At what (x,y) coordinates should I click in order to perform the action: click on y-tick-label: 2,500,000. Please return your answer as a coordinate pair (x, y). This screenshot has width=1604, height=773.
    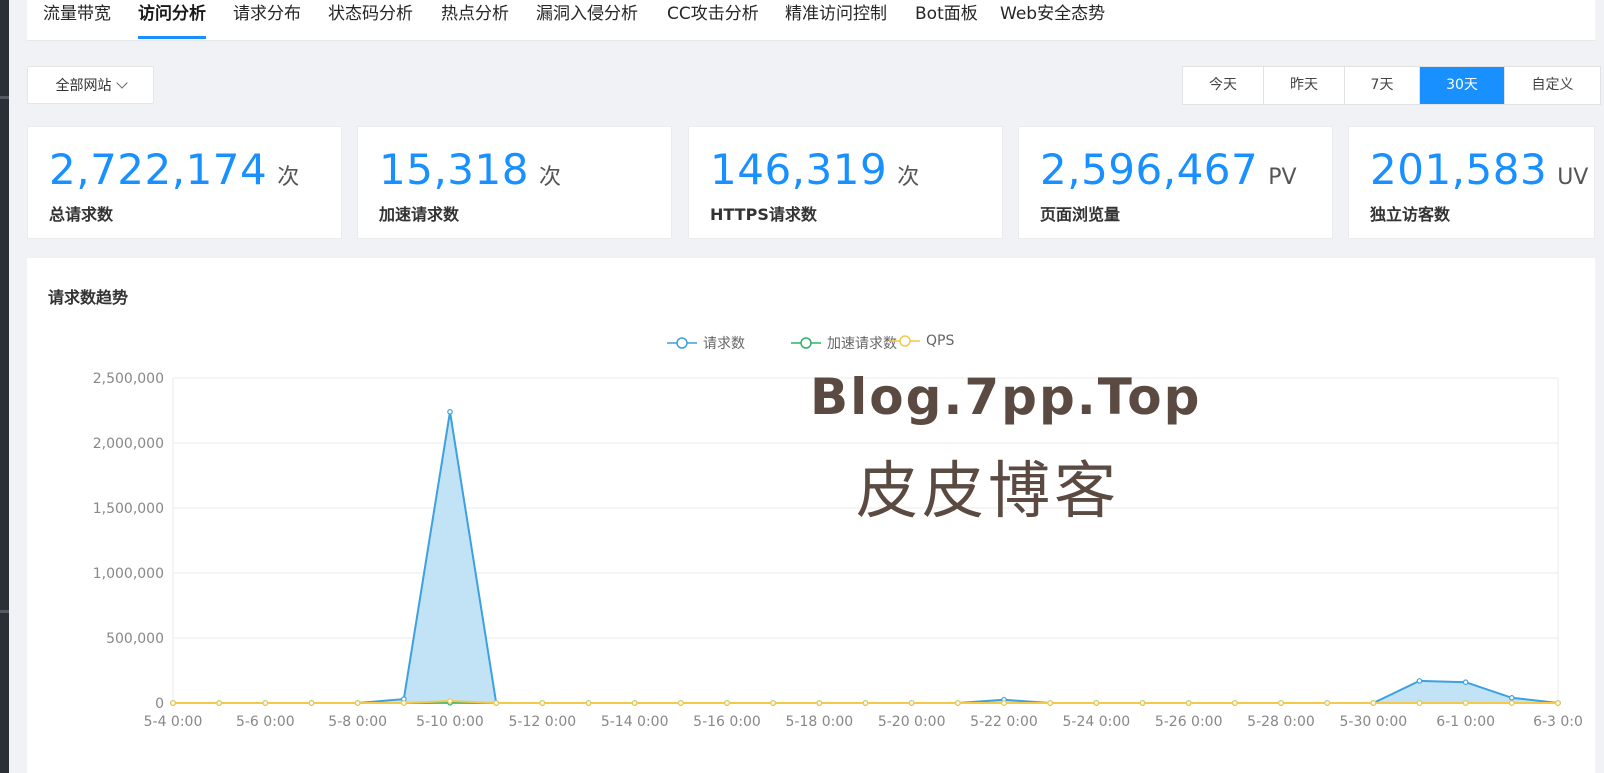
    Looking at the image, I should click on (128, 379).